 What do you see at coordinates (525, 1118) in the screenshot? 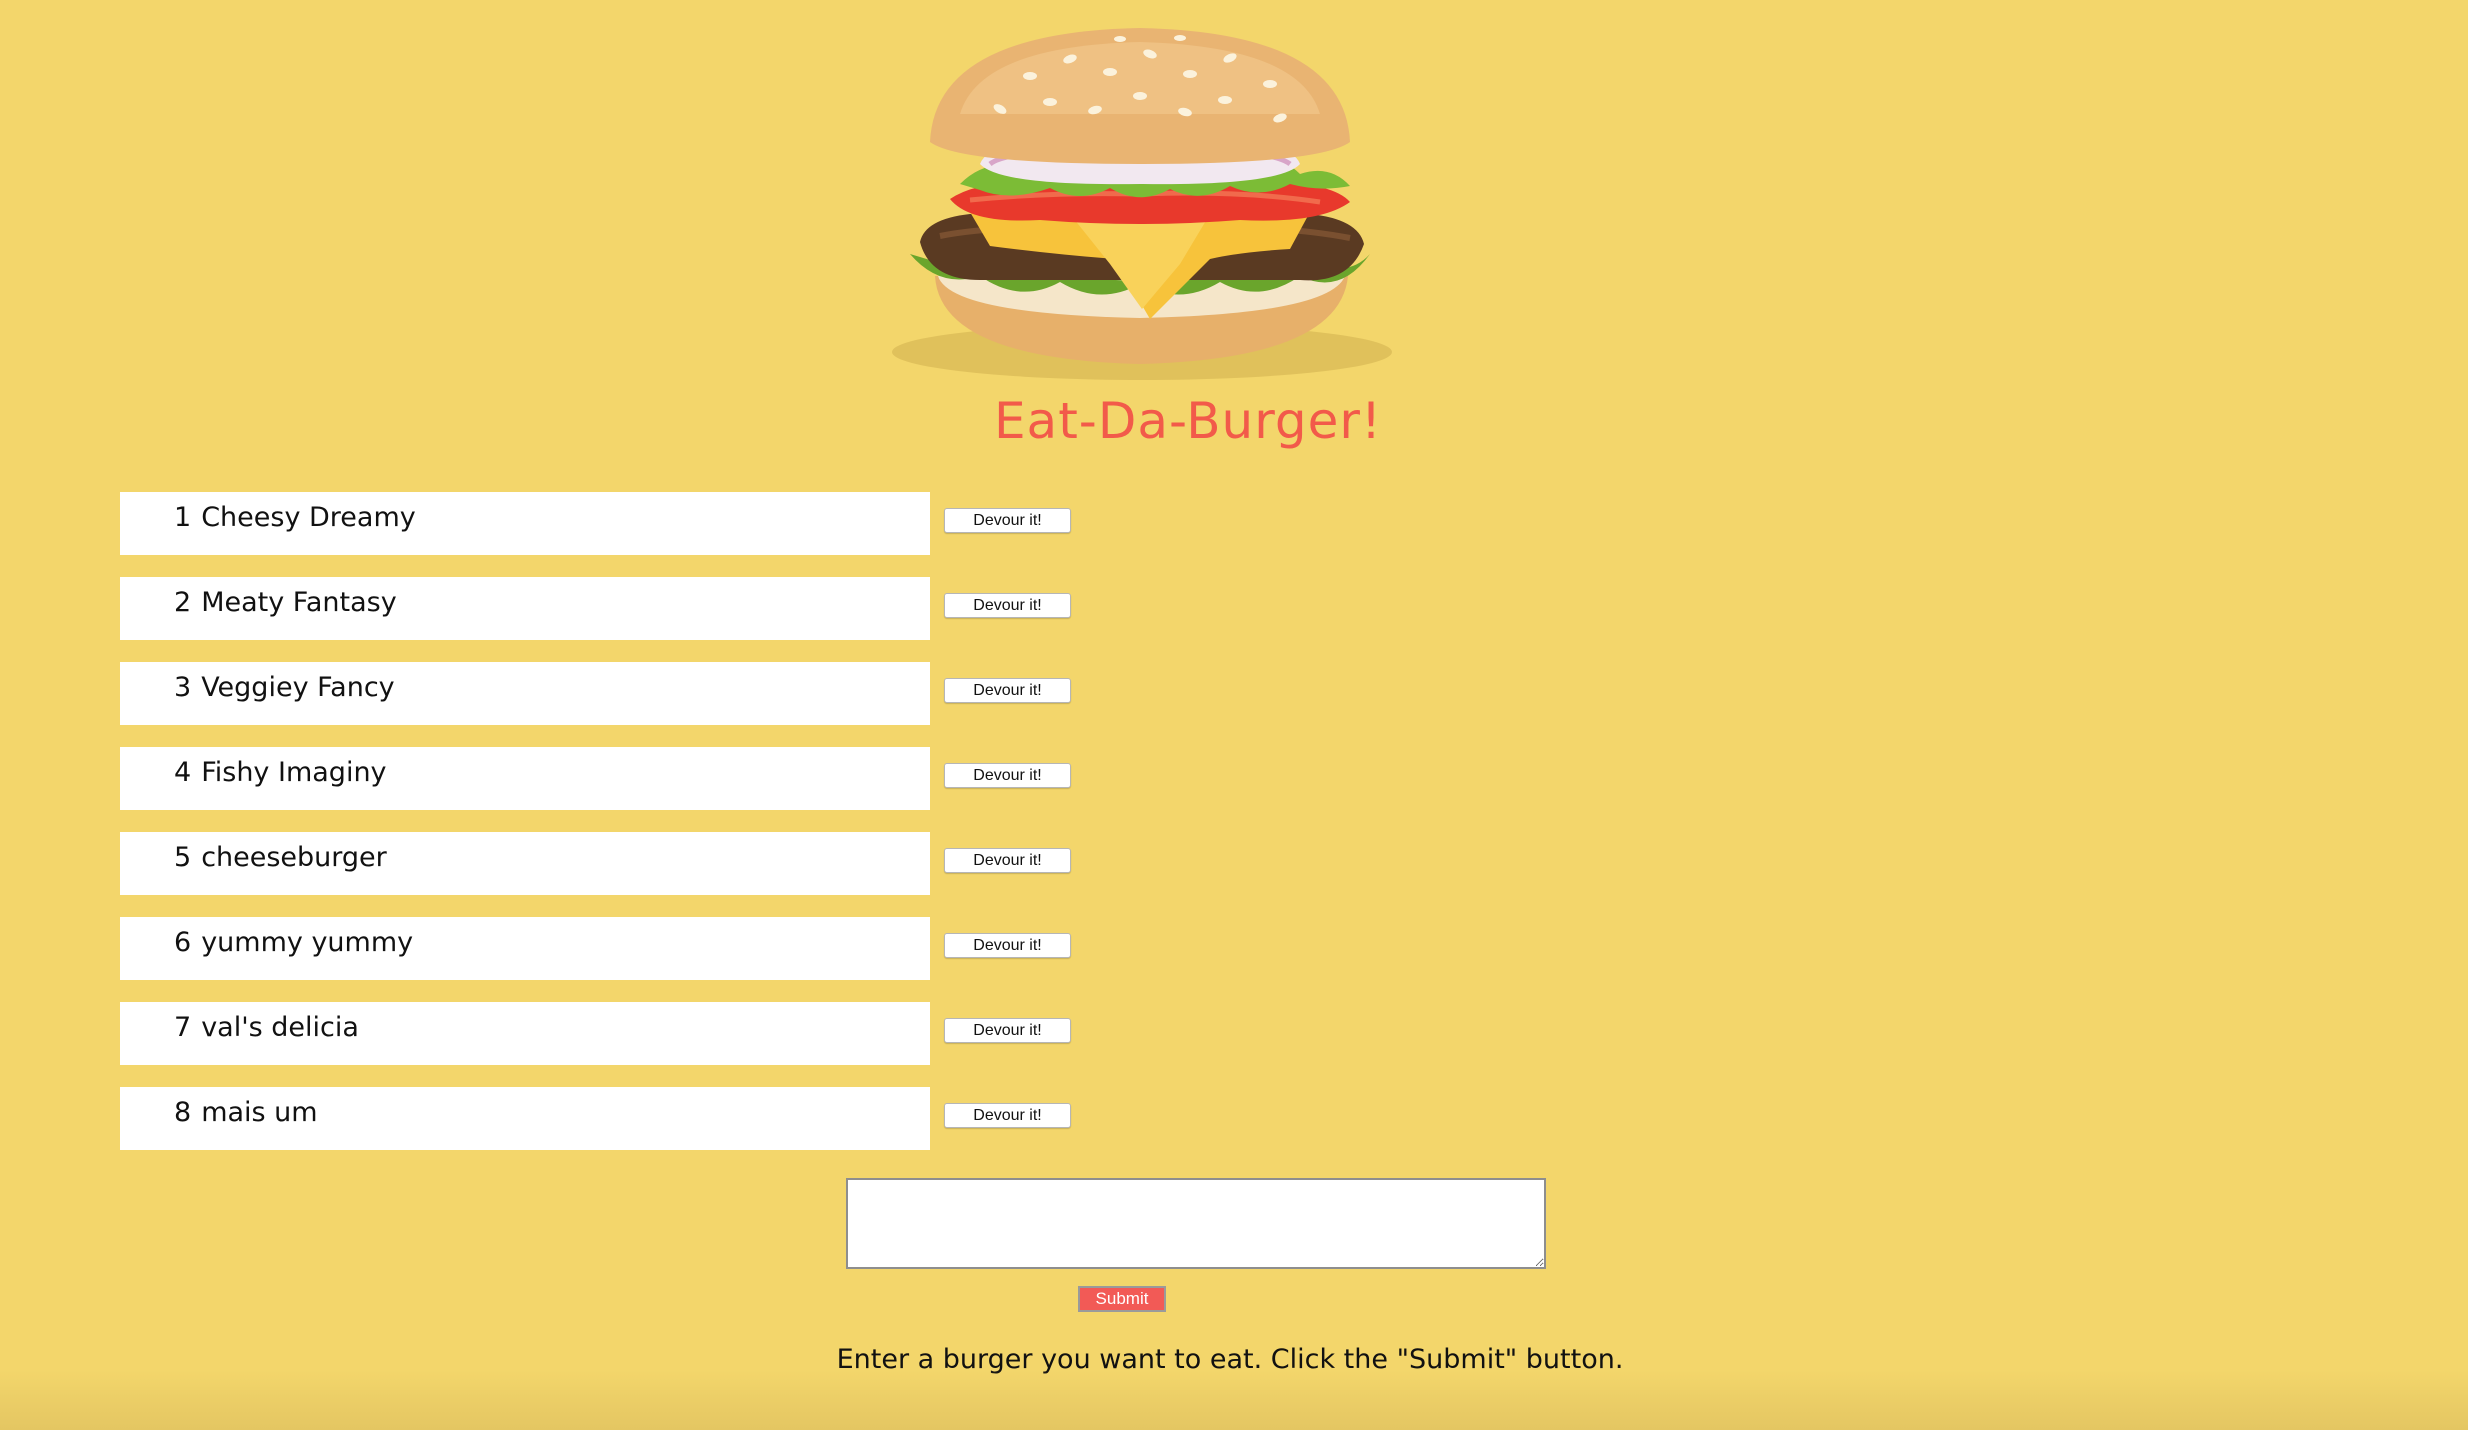
I see `burger-name-box: 8 mais um` at bounding box center [525, 1118].